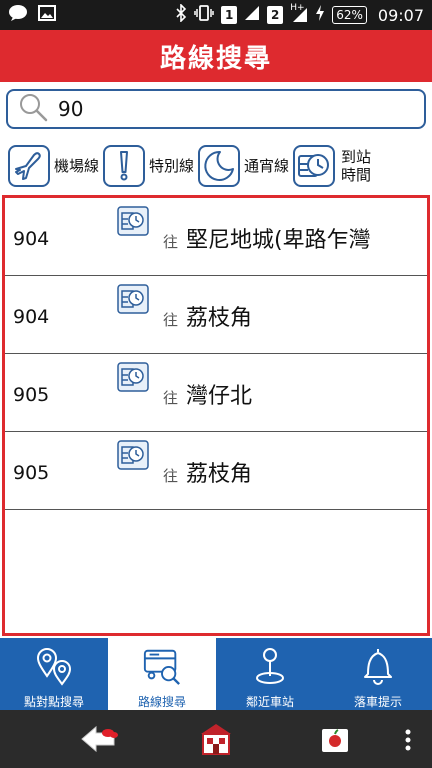 Image resolution: width=432 pixels, height=768 pixels. Describe the element at coordinates (269, 702) in the screenshot. I see `tab-nearby-stops-label: 鄰近車站` at that location.